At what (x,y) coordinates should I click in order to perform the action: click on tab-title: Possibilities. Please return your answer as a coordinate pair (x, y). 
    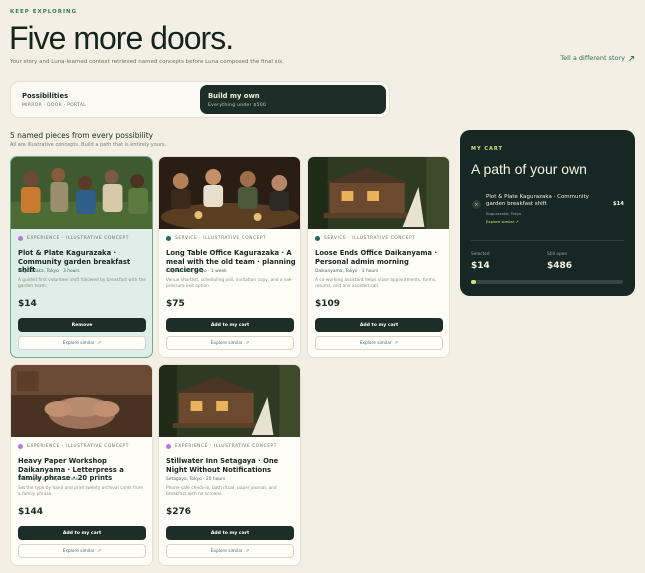
    Looking at the image, I should click on (45, 96).